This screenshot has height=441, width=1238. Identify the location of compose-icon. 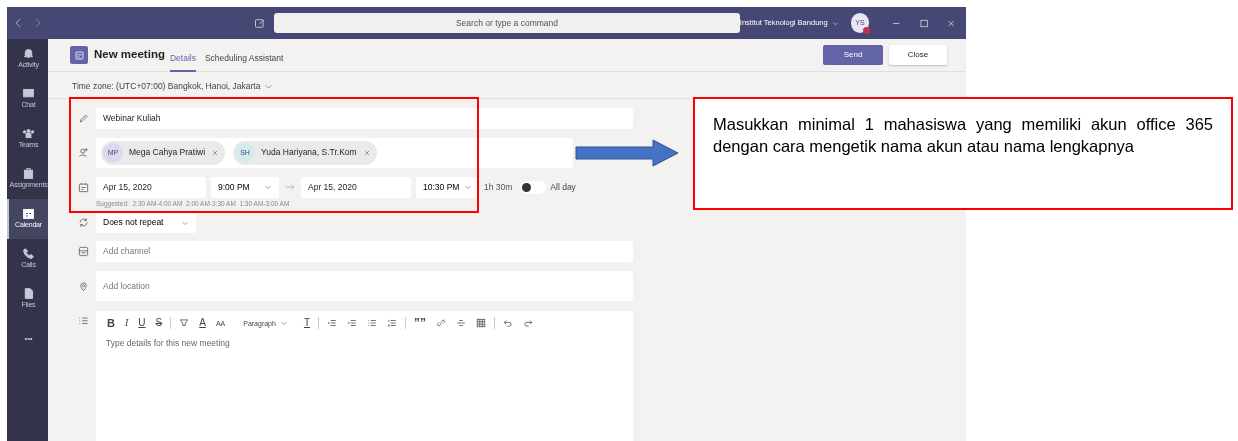
(260, 23).